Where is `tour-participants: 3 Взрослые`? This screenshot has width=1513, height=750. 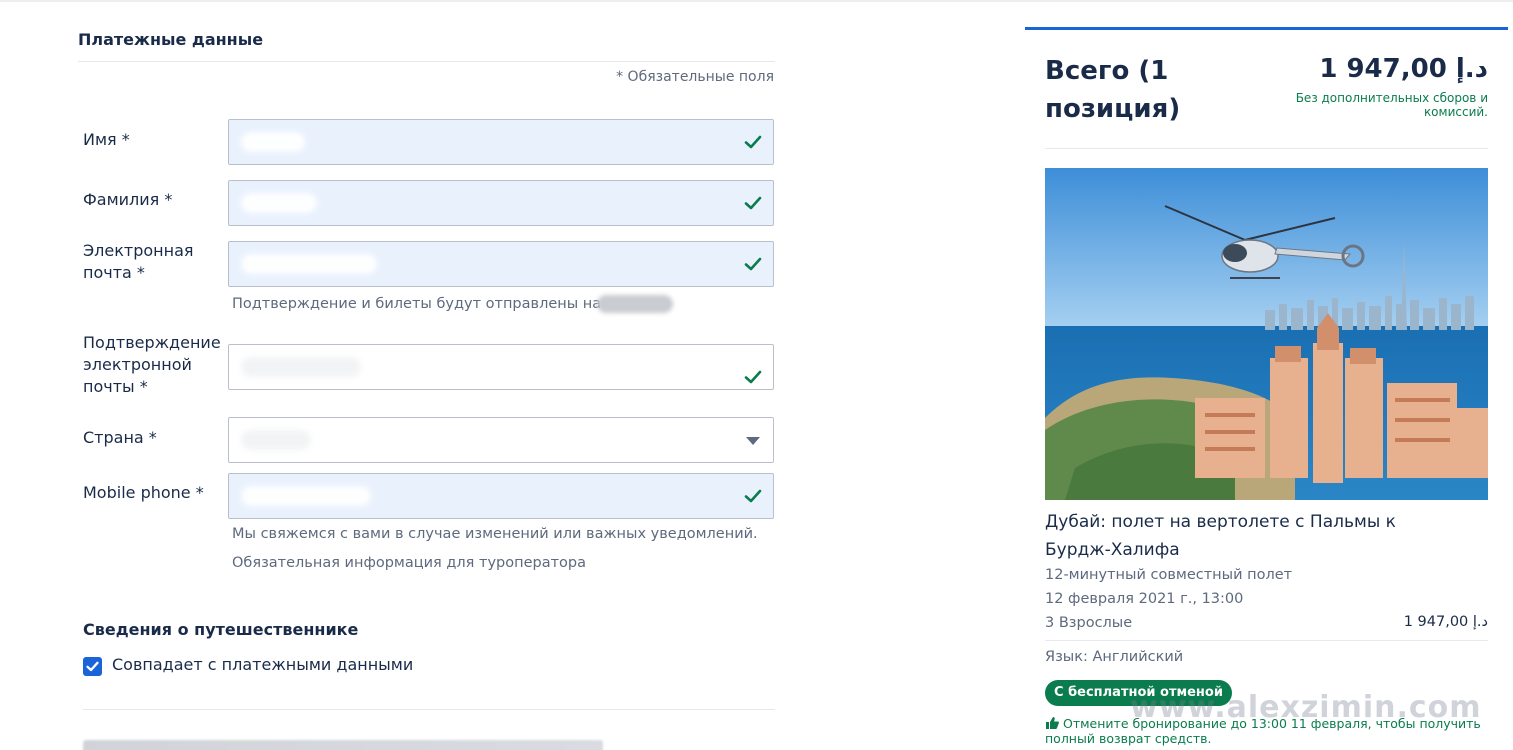
tour-participants: 3 Взрослые is located at coordinates (1089, 623).